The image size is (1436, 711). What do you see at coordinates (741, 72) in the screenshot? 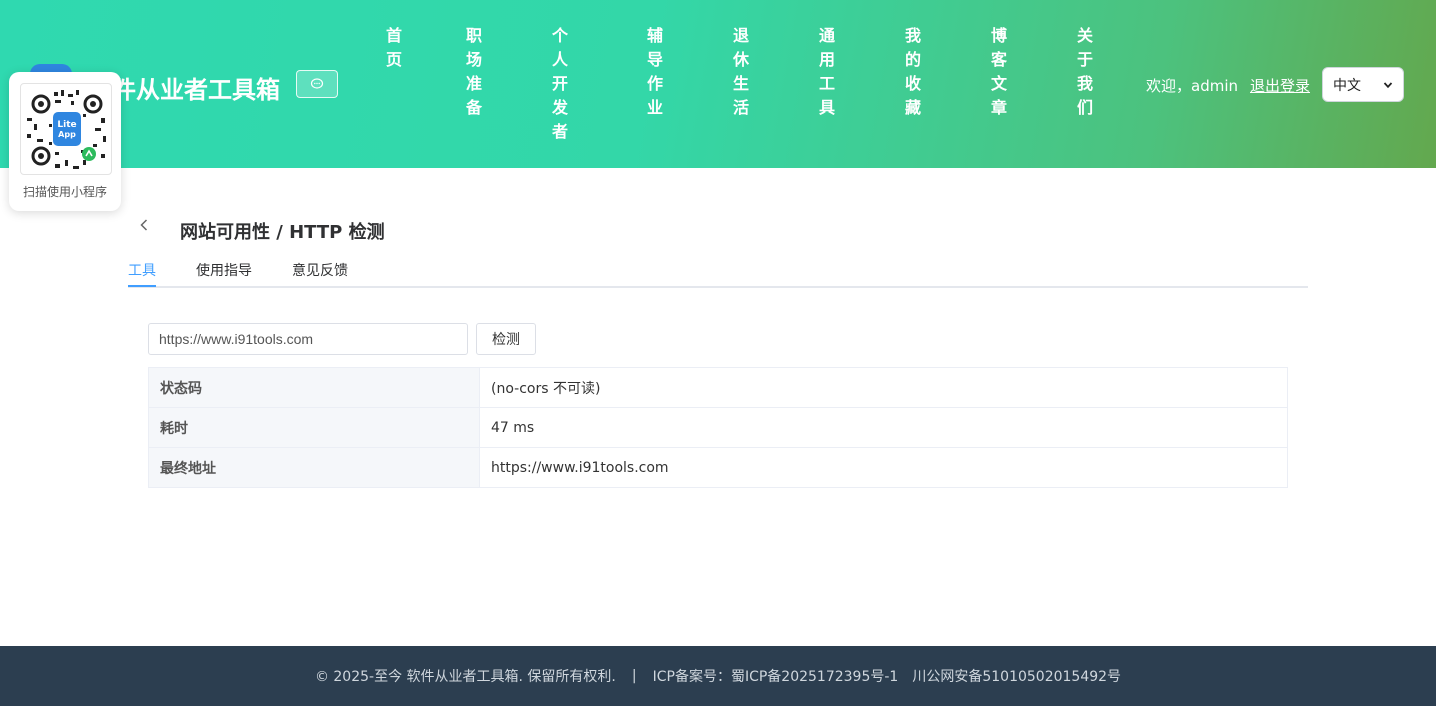
I see `nav-item-retirement: 退休生活` at bounding box center [741, 72].